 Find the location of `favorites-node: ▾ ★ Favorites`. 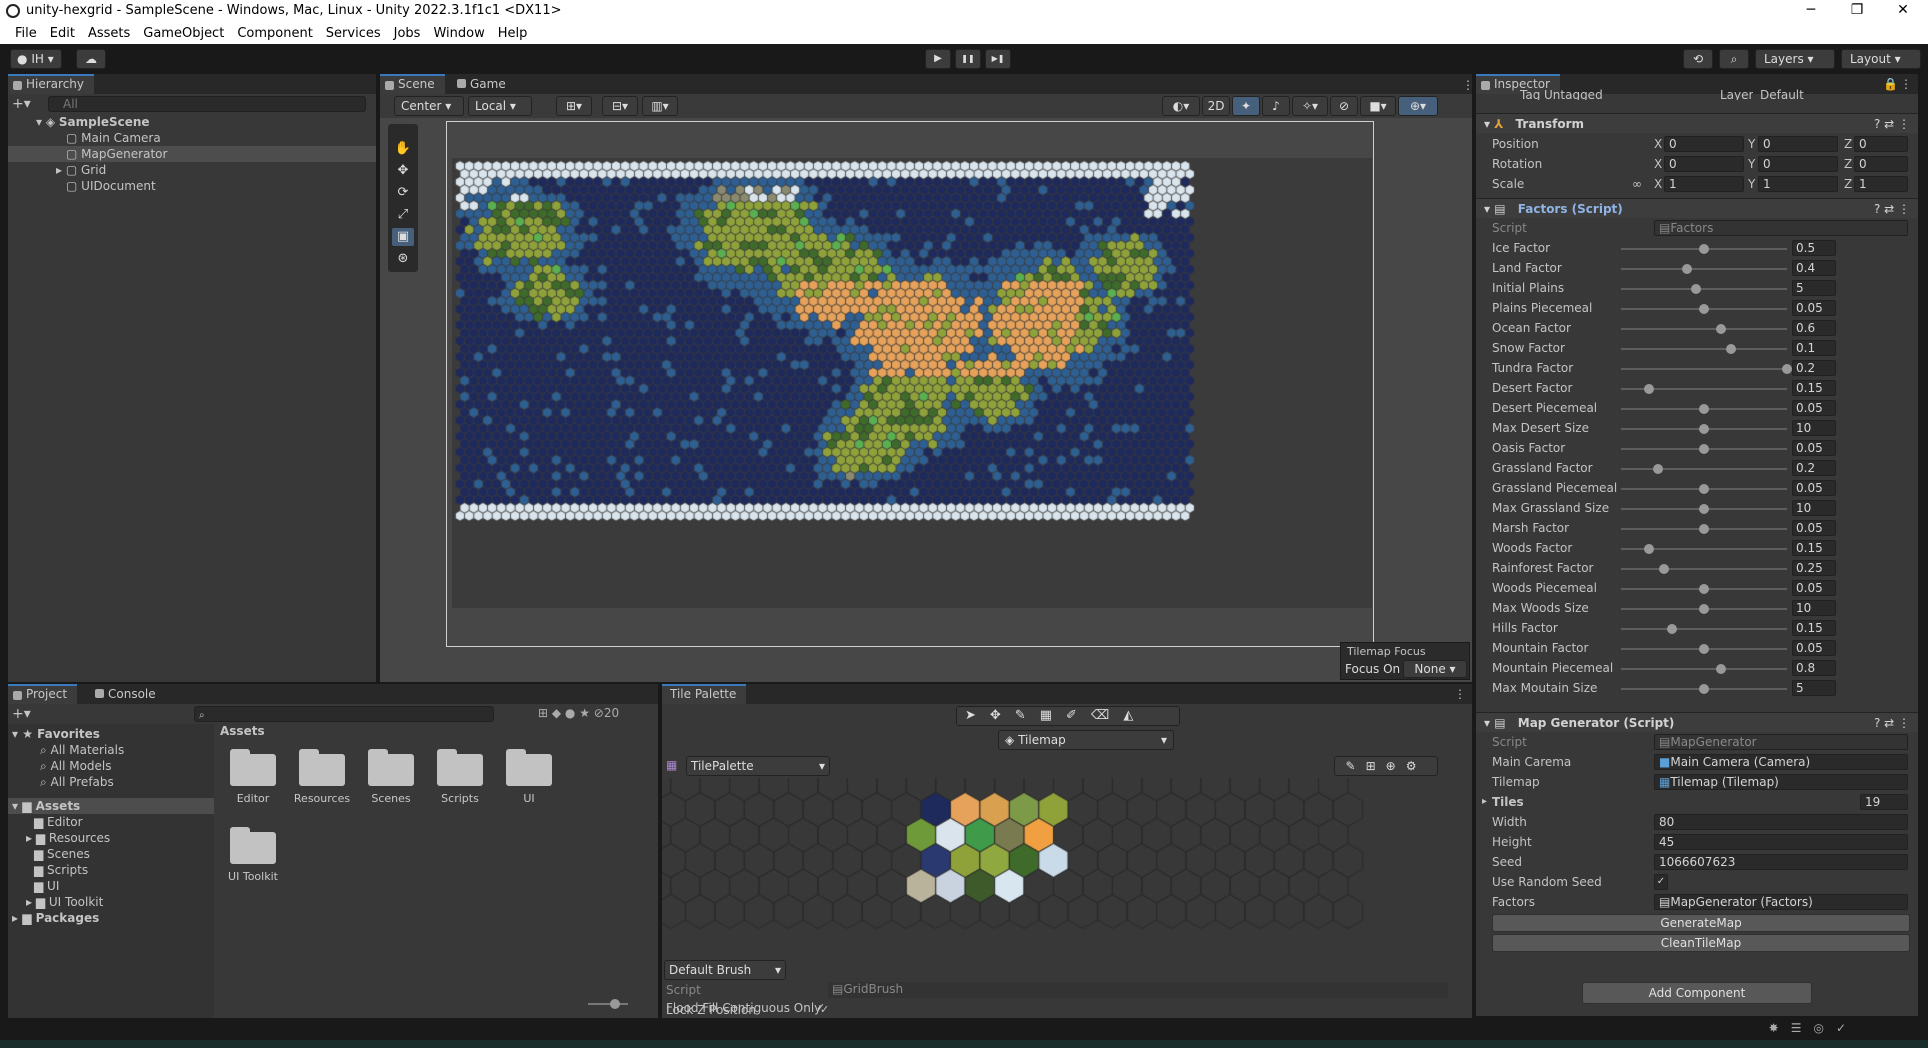

favorites-node: ▾ ★ Favorites is located at coordinates (56, 734).